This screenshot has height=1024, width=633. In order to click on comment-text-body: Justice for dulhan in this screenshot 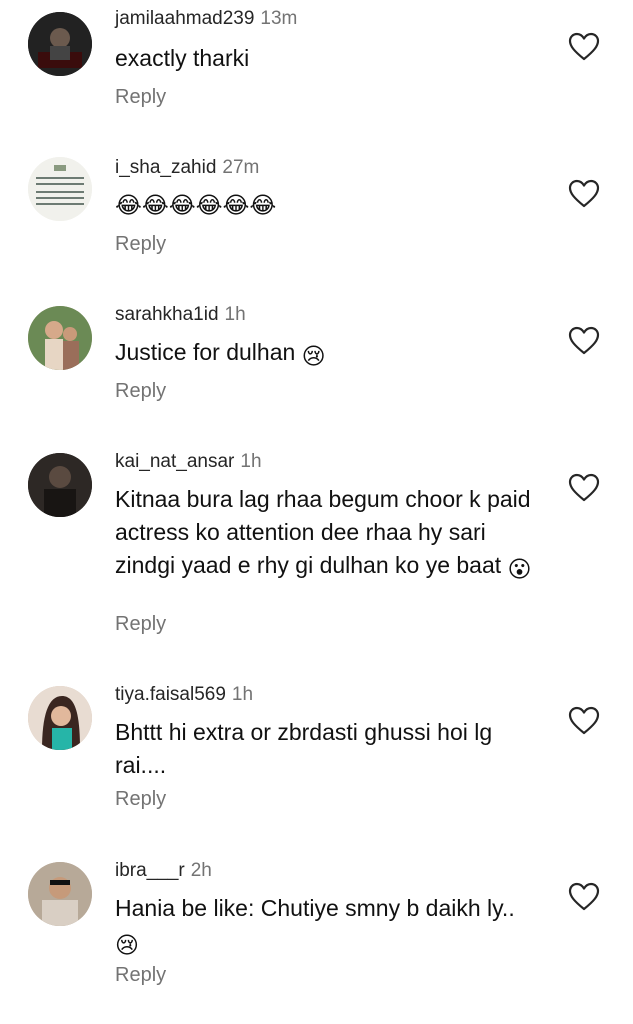, I will do `click(205, 352)`.